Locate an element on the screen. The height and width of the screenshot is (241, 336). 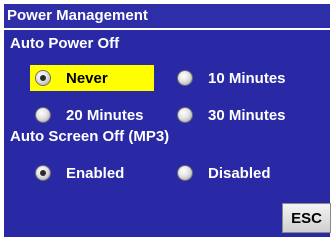
option-enabled: Enabled is located at coordinates (80, 173).